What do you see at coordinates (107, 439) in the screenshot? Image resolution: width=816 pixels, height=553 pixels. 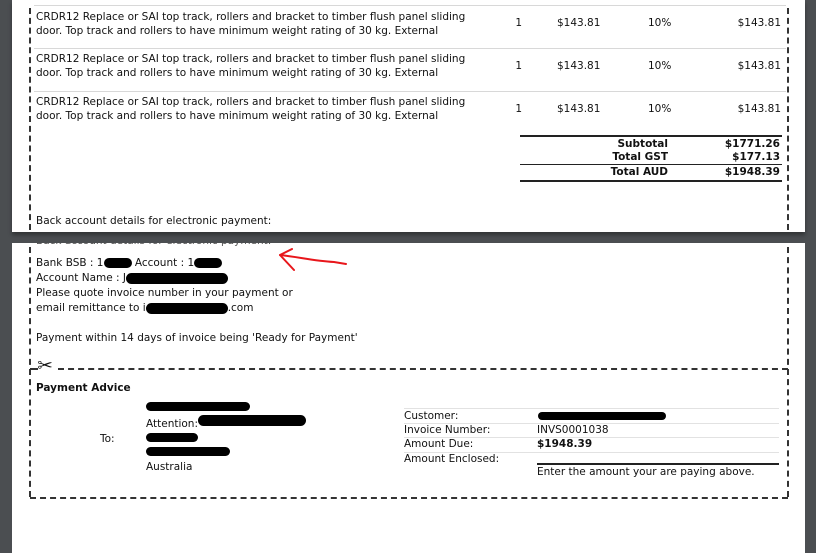 I see `to-label: To:` at bounding box center [107, 439].